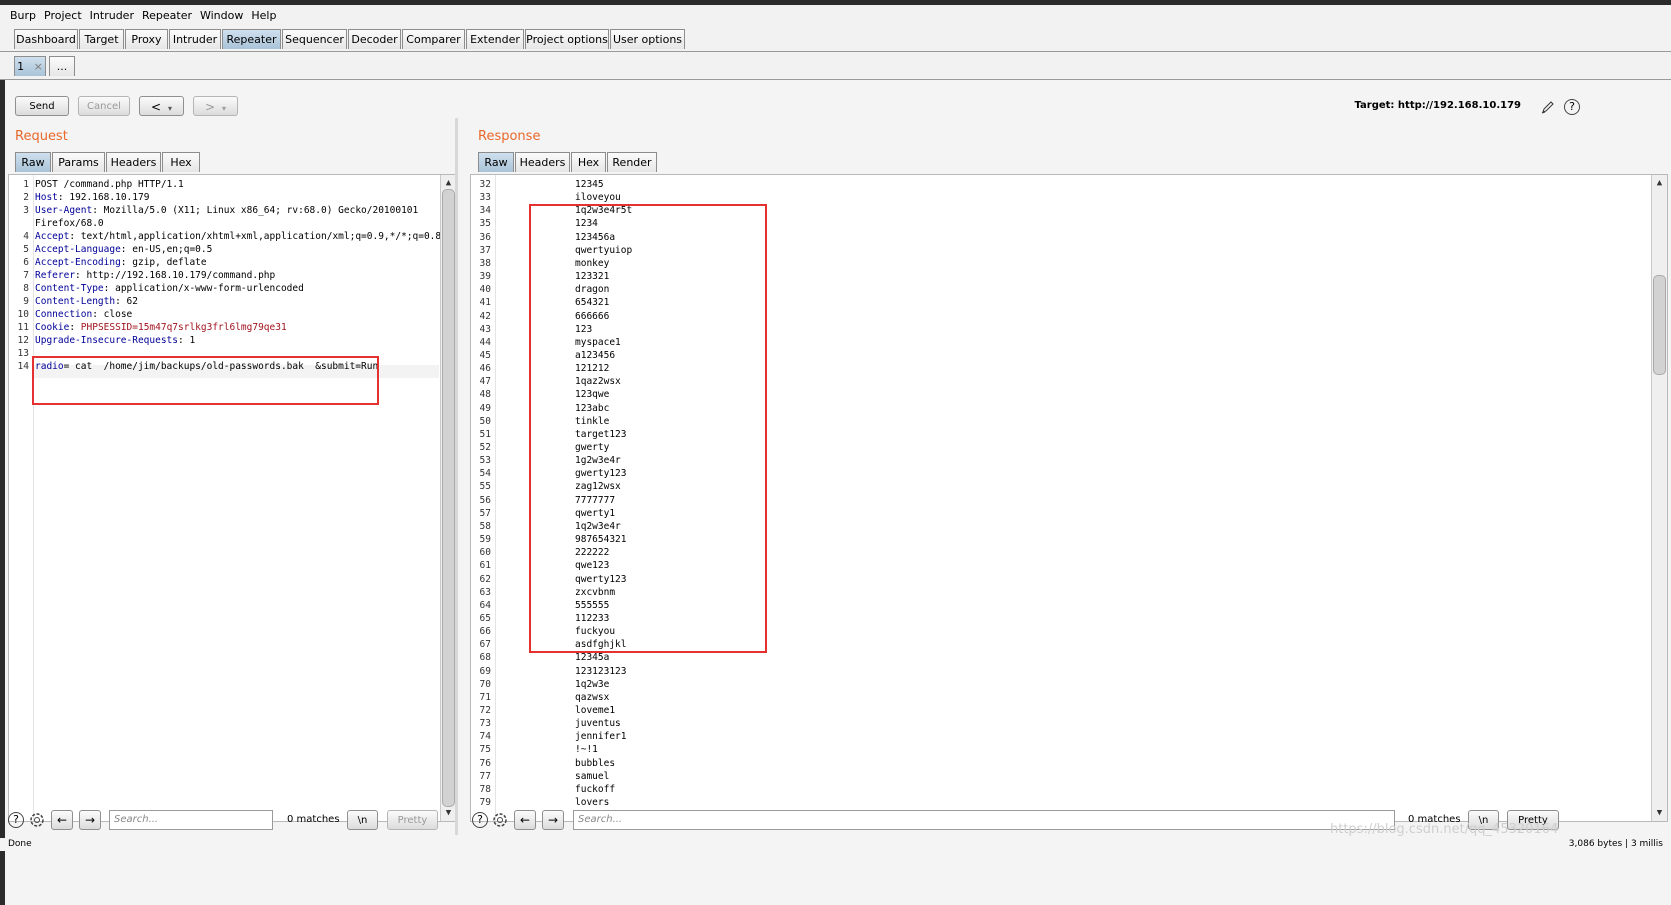 The height and width of the screenshot is (905, 1671). What do you see at coordinates (567, 39) in the screenshot?
I see `tab-project-options: Project options` at bounding box center [567, 39].